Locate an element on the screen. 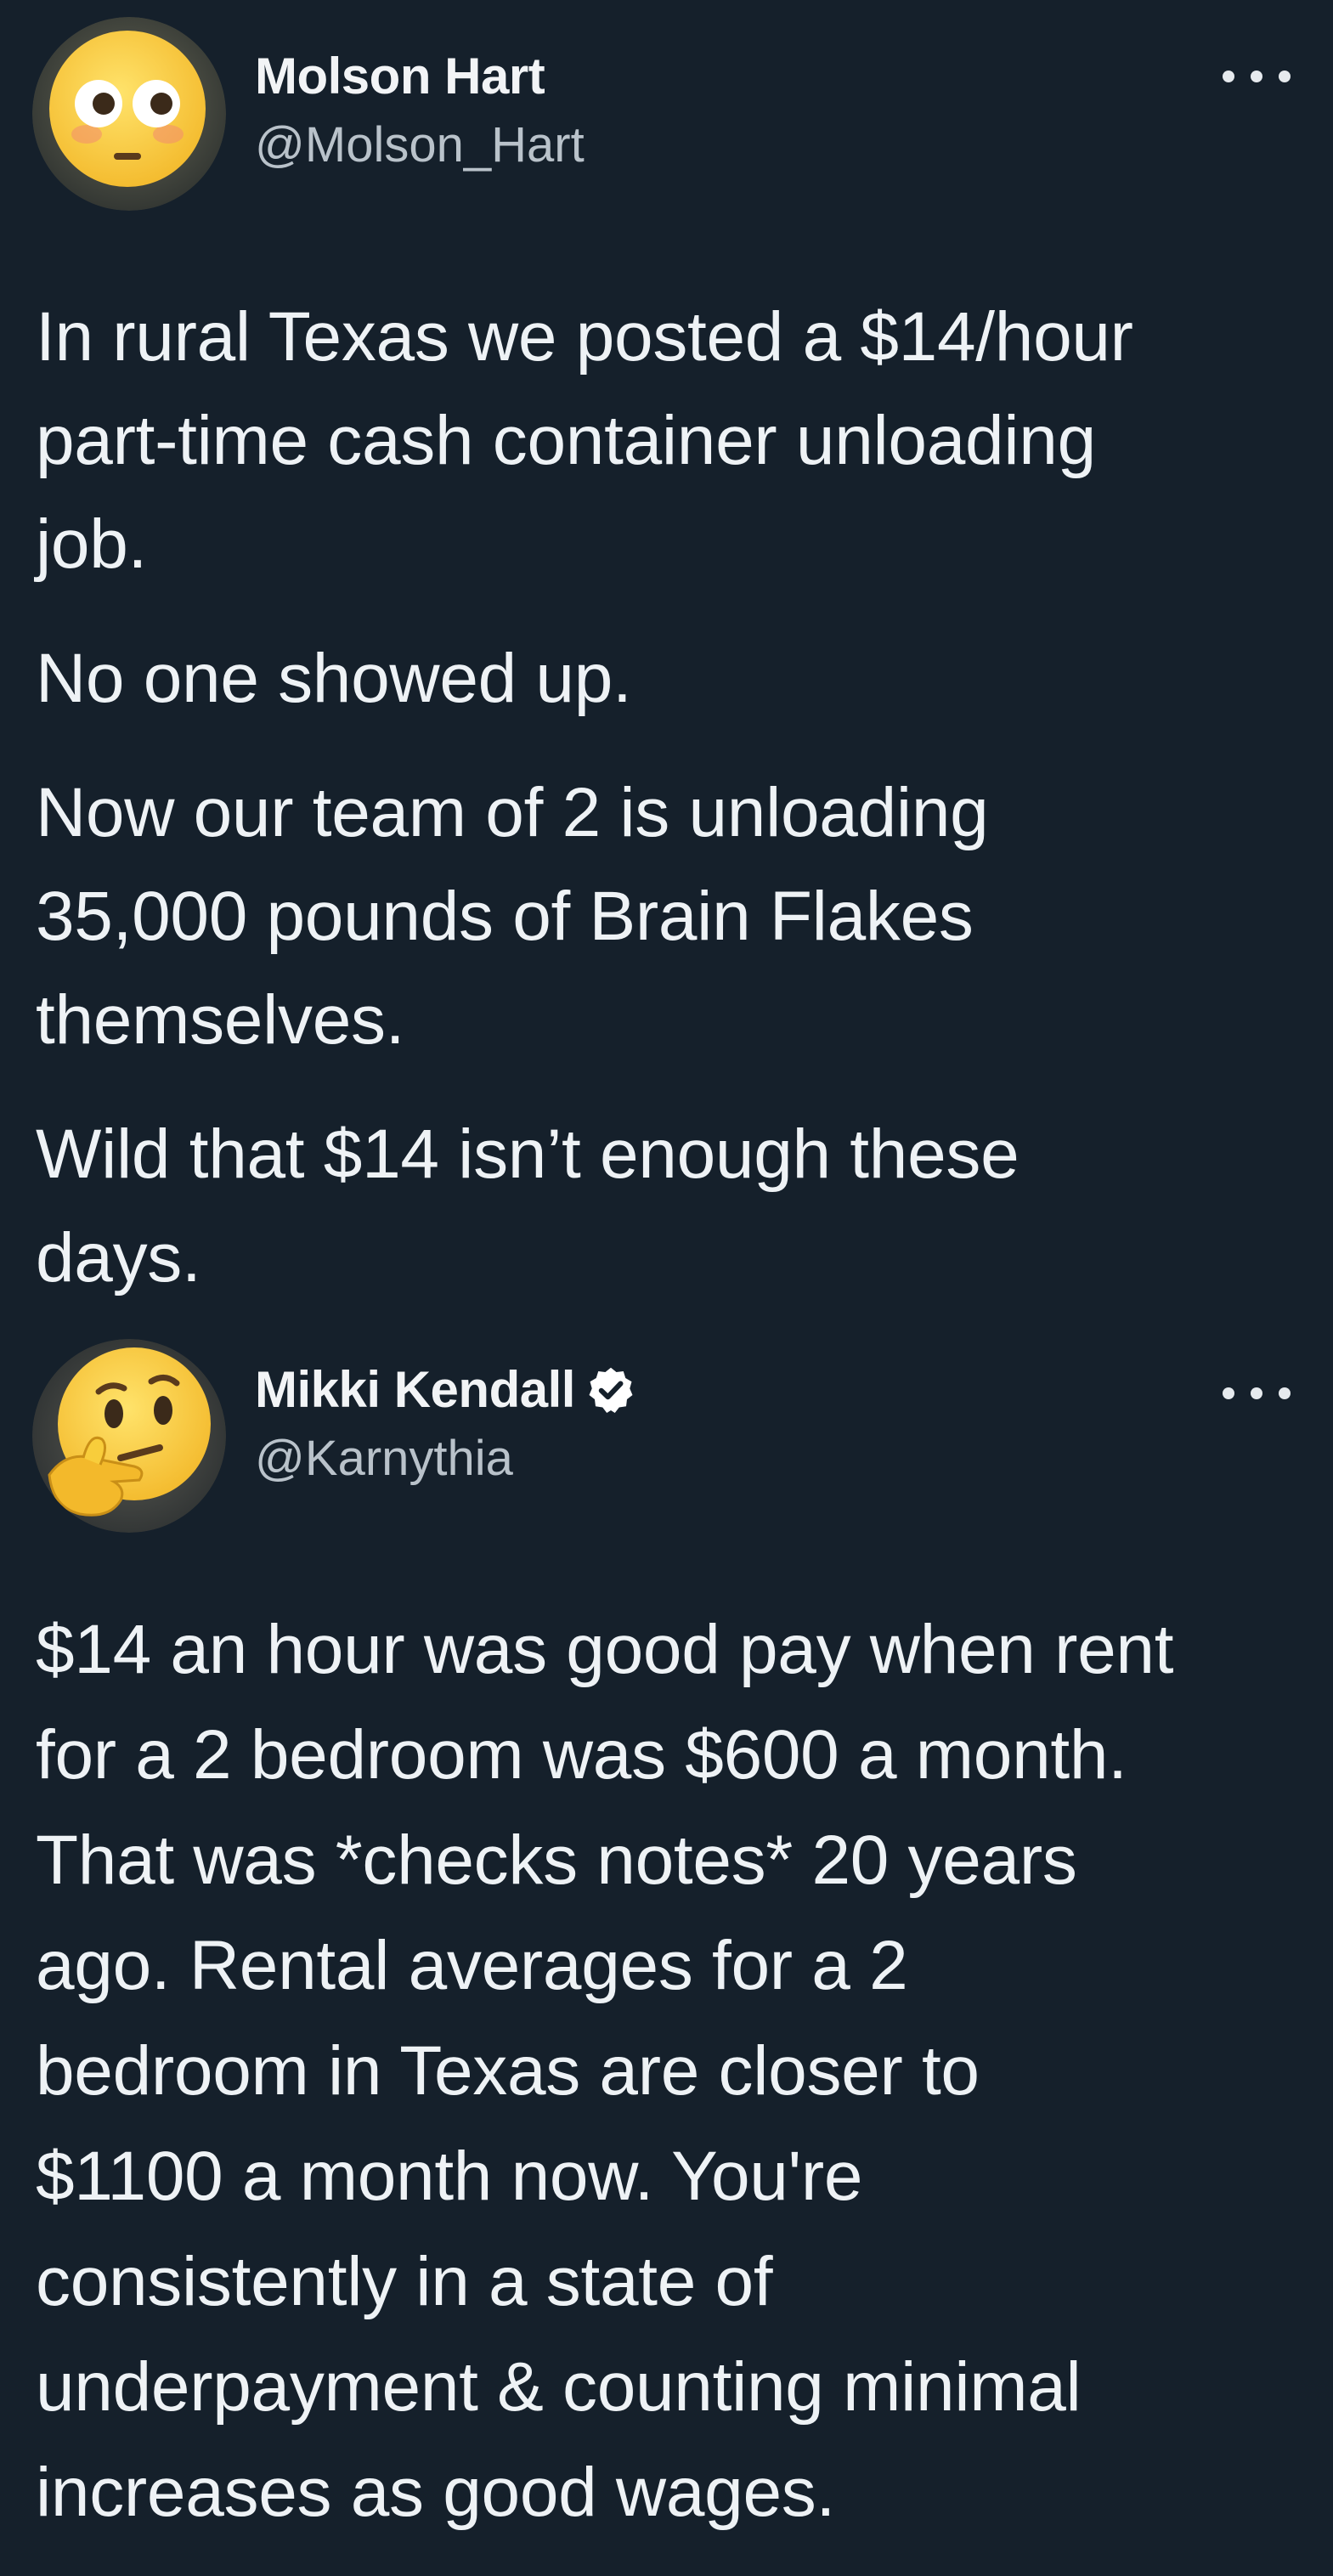 The image size is (1333, 2576). author-display-name: Molson Hart is located at coordinates (400, 76).